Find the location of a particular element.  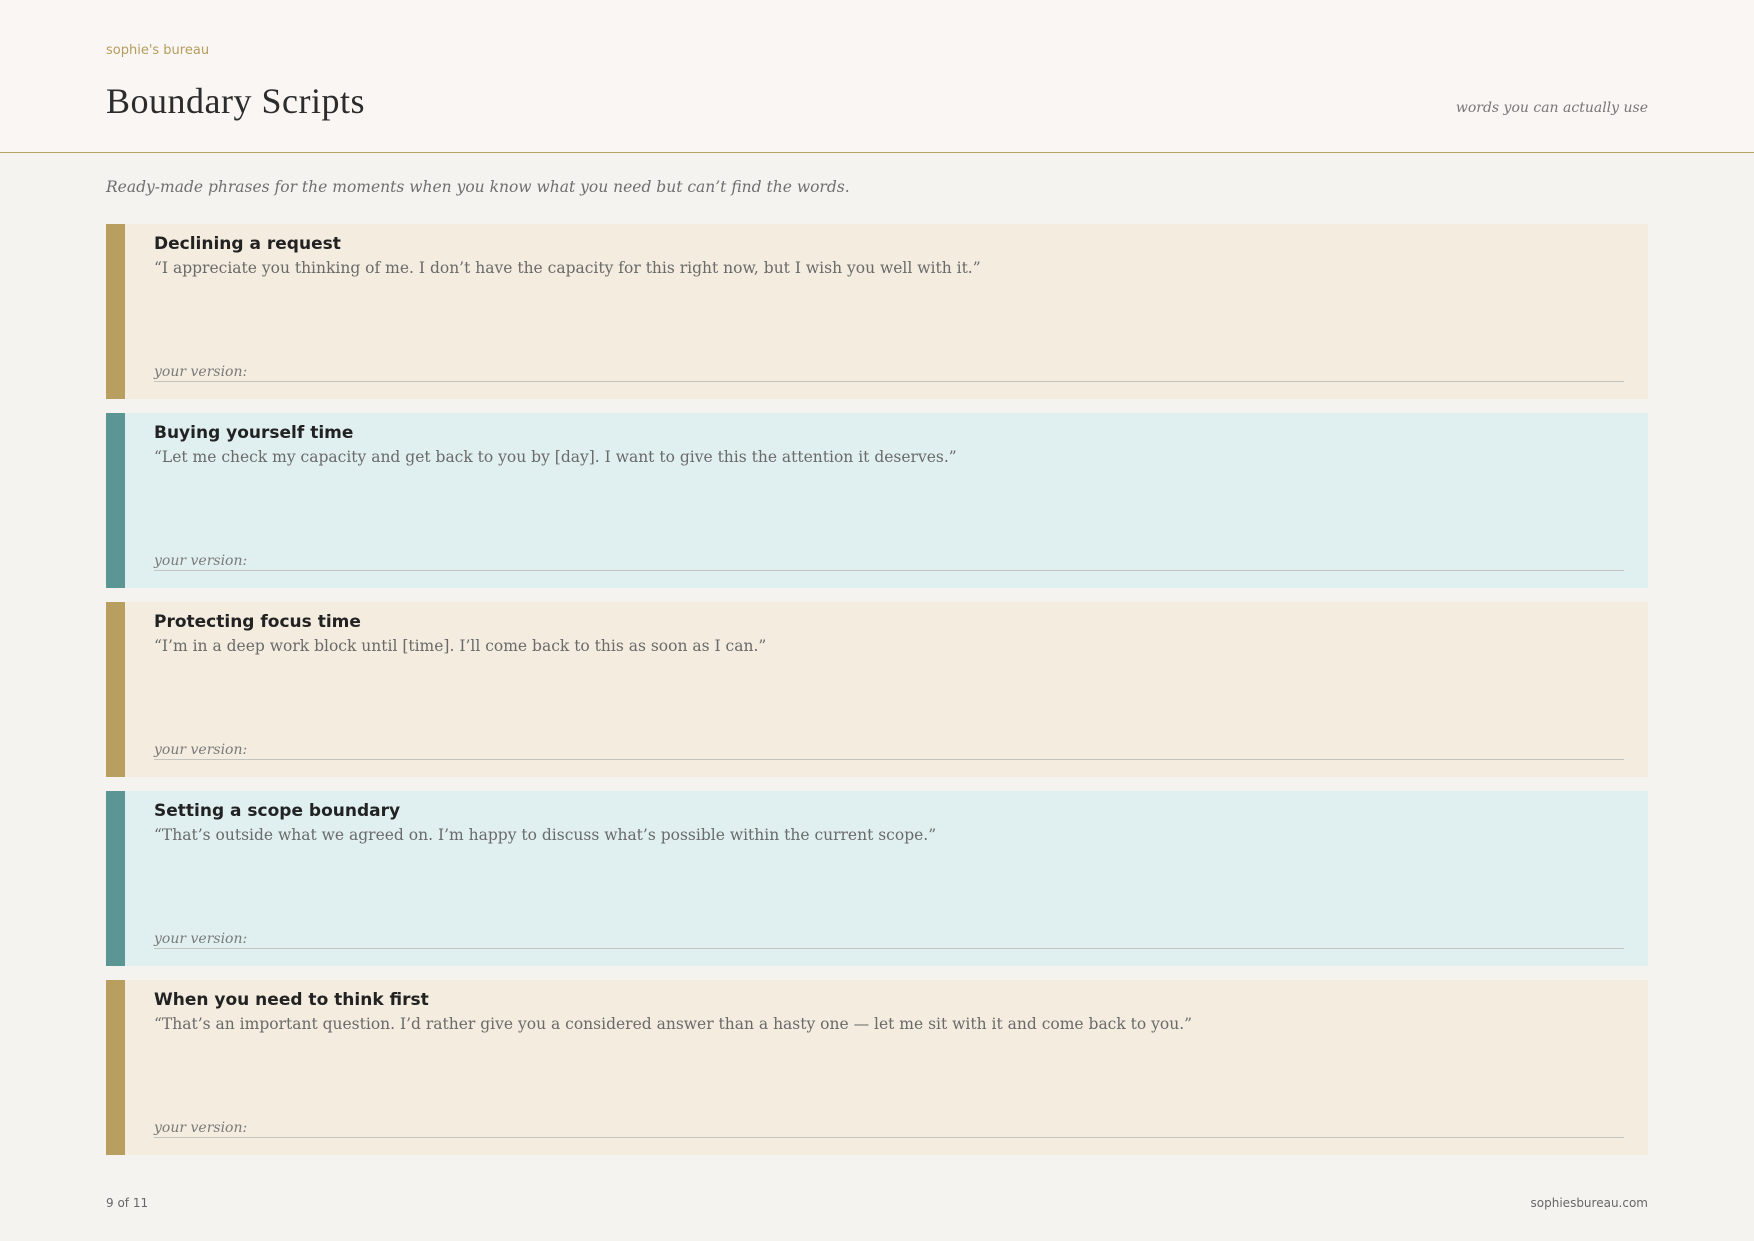

script-card-title: Declining a request is located at coordinates (247, 244).